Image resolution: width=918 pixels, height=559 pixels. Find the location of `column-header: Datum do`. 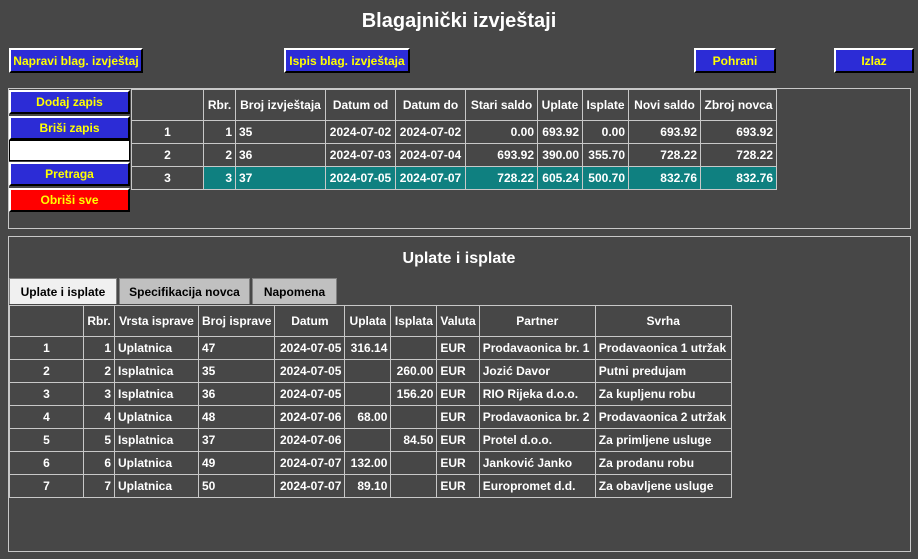

column-header: Datum do is located at coordinates (430, 105).